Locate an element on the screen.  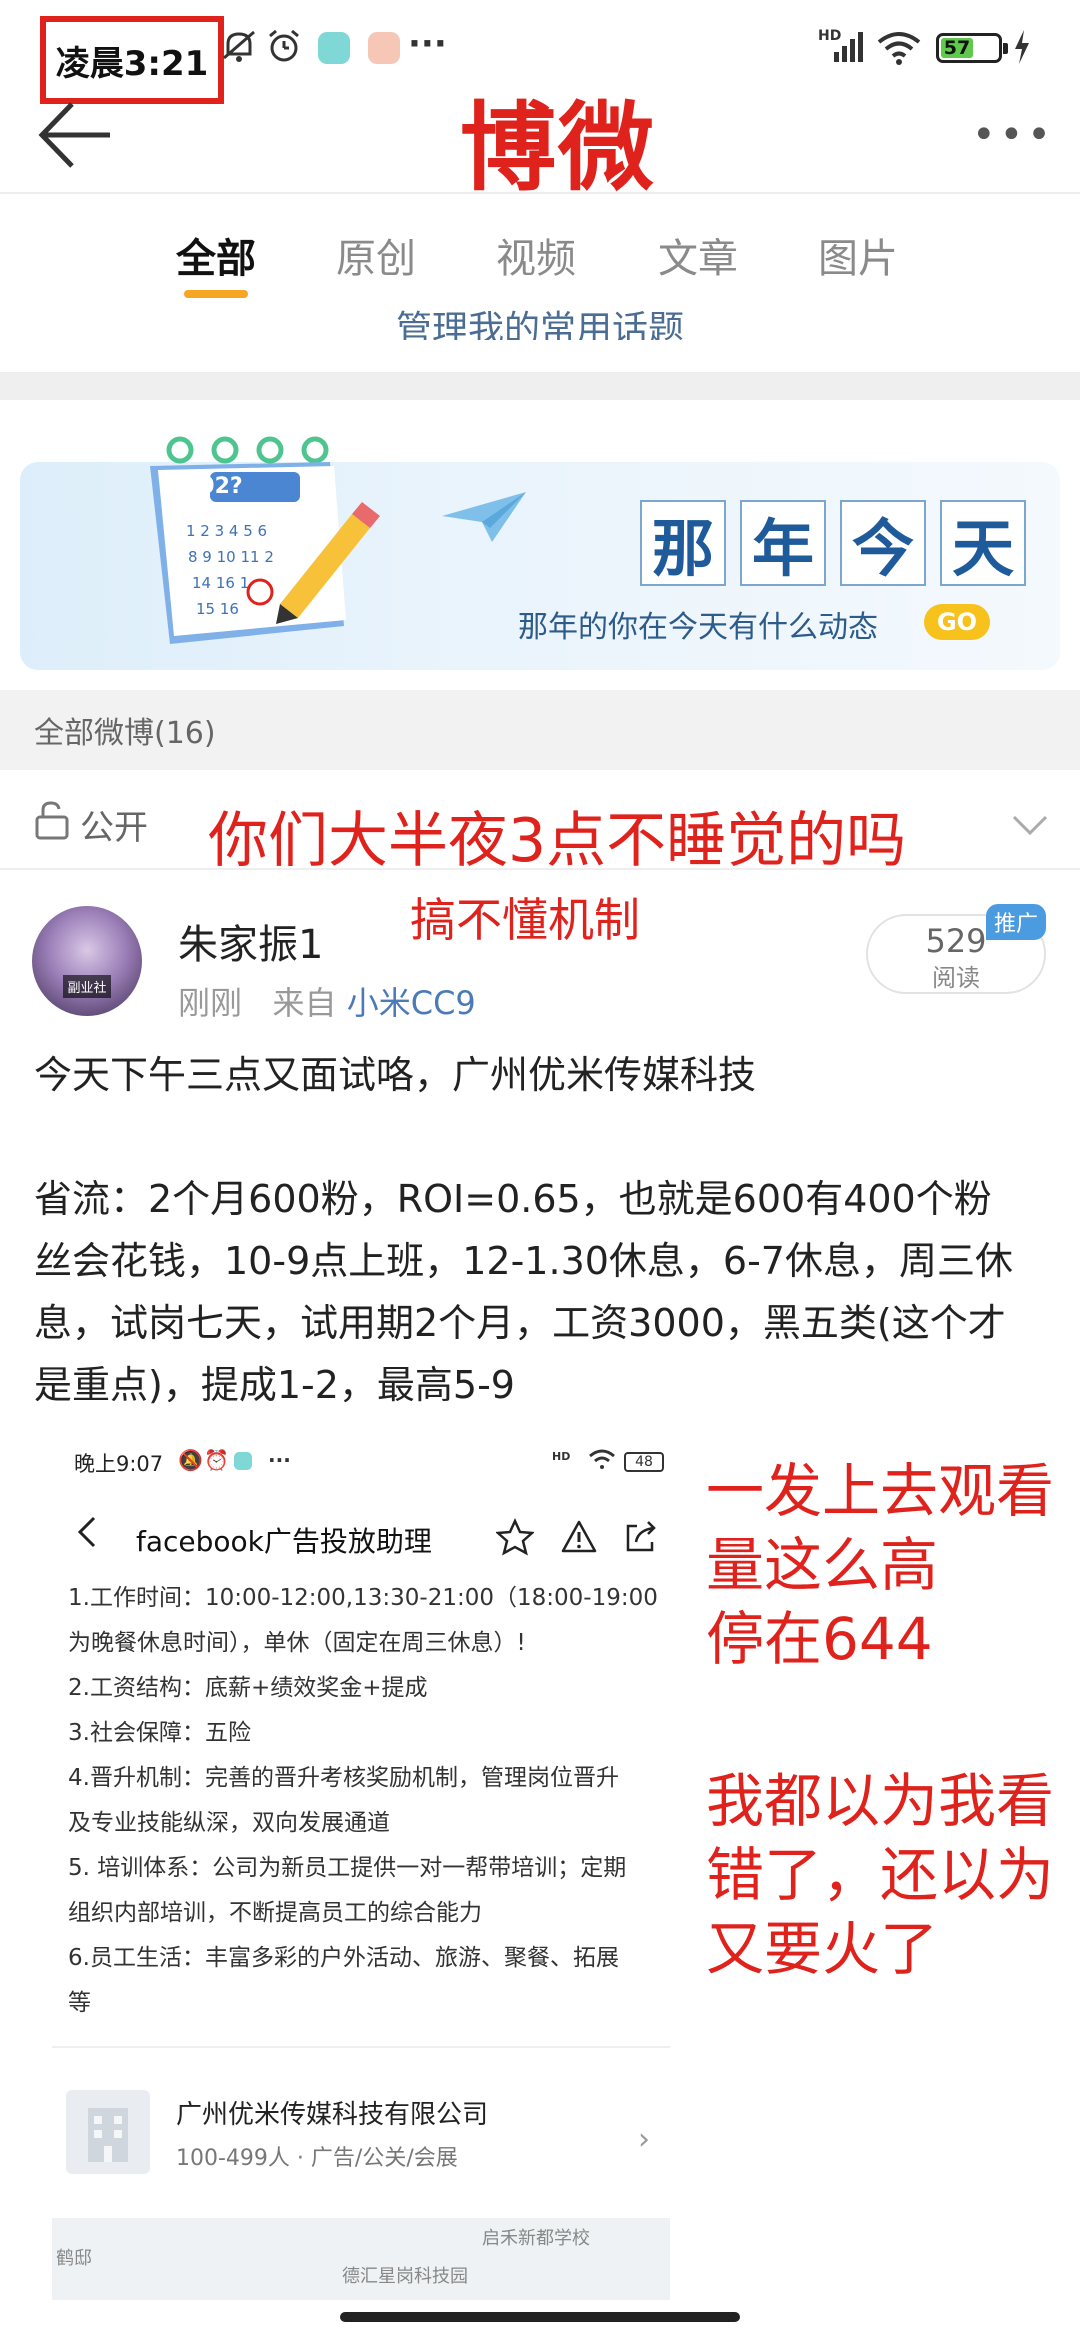
battery-indicator: 57 is located at coordinates (972, 48).